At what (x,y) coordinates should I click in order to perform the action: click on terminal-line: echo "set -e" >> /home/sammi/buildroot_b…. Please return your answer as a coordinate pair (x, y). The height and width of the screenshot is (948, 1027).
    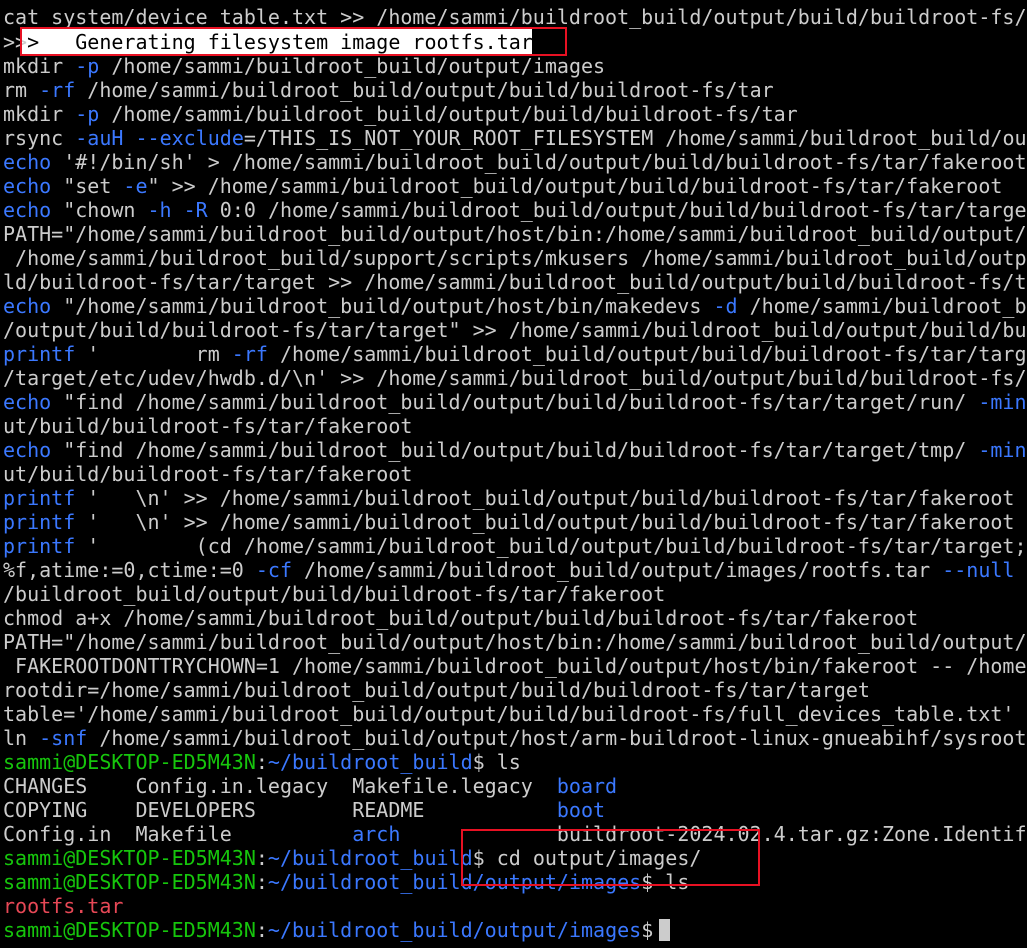
    Looking at the image, I should click on (502, 186).